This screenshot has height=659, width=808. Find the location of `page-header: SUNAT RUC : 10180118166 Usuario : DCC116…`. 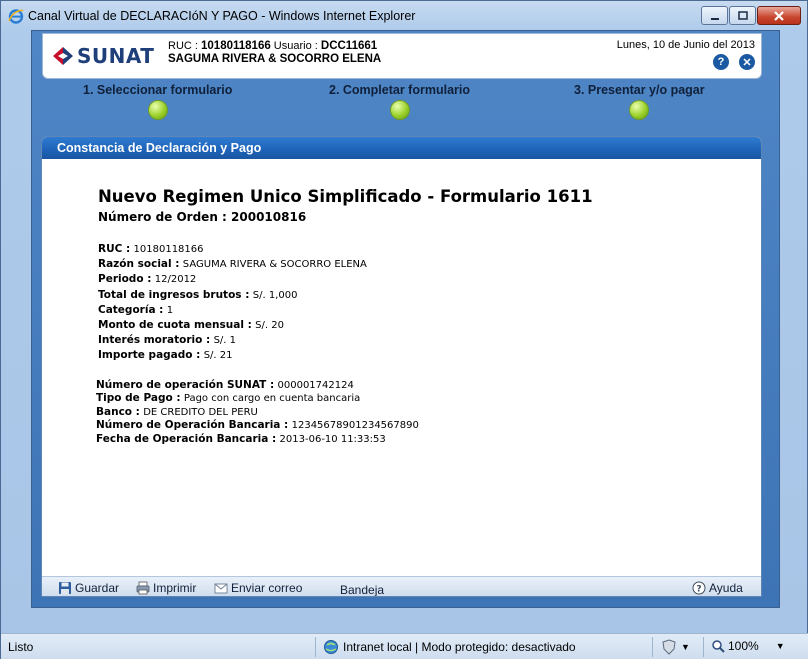

page-header: SUNAT RUC : 10180118166 Usuario : DCC116… is located at coordinates (402, 56).